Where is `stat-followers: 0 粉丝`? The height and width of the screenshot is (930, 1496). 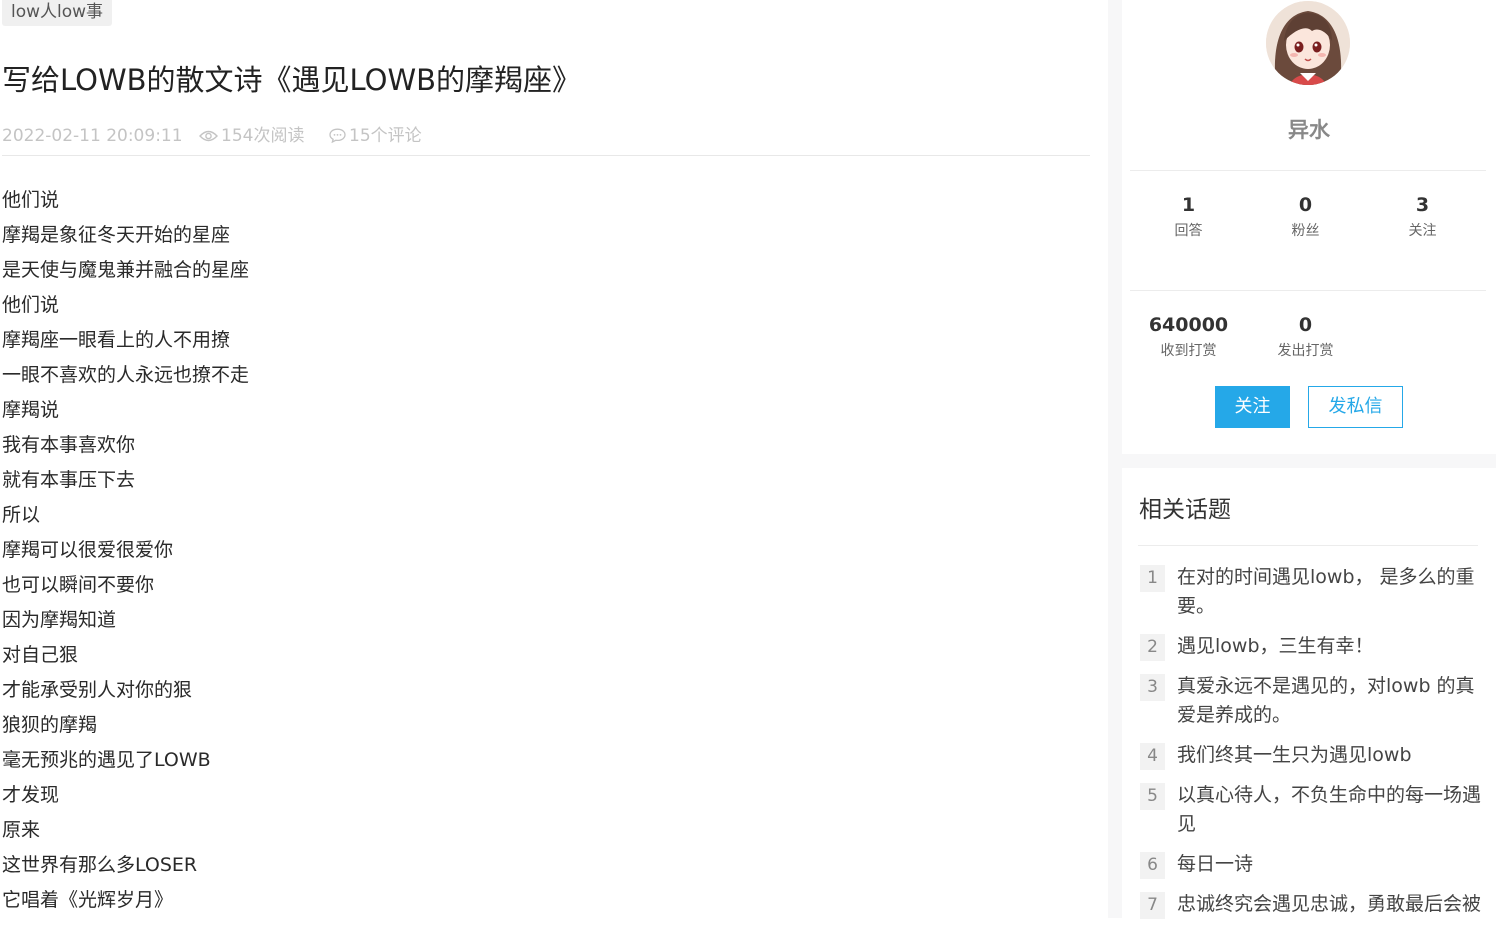
stat-followers: 0 粉丝 is located at coordinates (1305, 217).